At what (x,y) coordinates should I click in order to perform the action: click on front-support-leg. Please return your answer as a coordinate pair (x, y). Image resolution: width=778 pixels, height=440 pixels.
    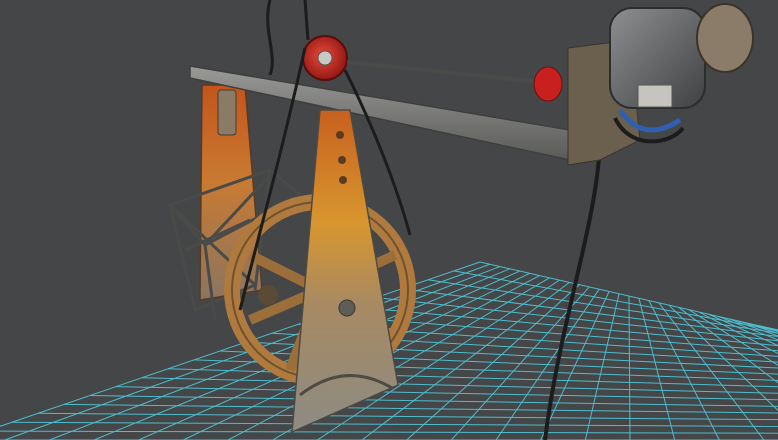
    Looking at the image, I should click on (345, 271).